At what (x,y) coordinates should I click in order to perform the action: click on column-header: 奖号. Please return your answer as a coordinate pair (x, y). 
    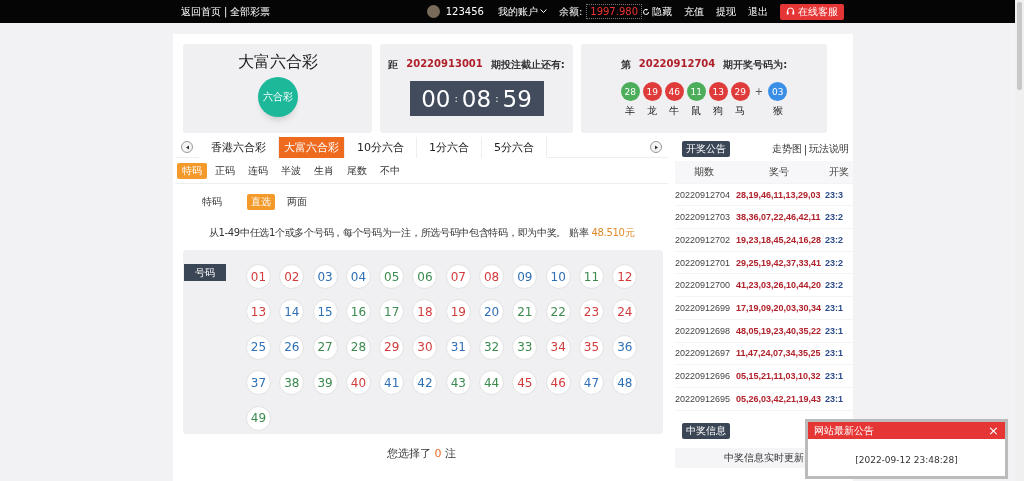
    Looking at the image, I should click on (779, 171).